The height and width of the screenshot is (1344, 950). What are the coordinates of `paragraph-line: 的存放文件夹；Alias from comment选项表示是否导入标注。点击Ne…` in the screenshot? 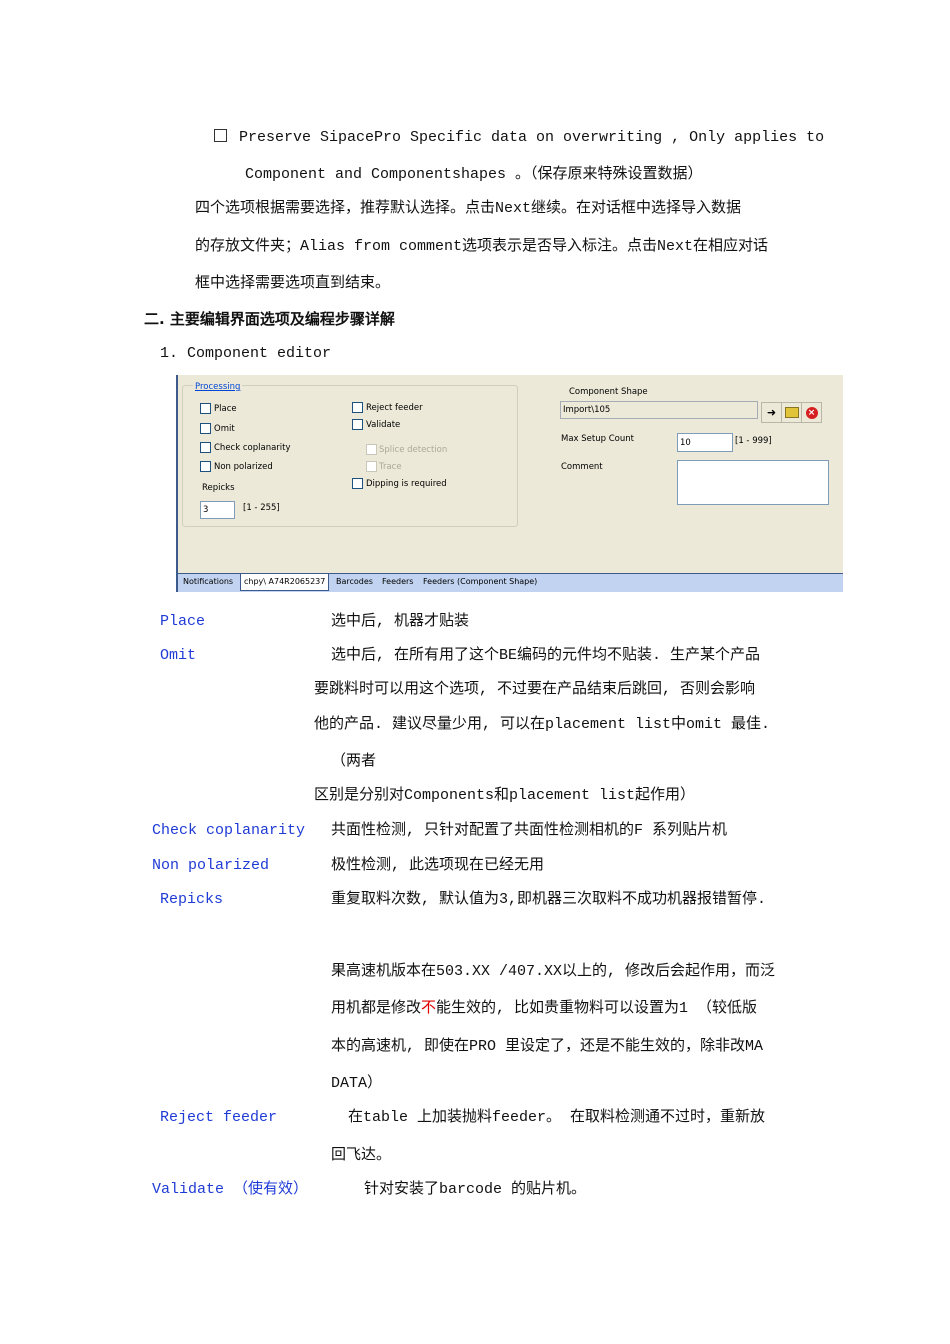 It's located at (482, 246).